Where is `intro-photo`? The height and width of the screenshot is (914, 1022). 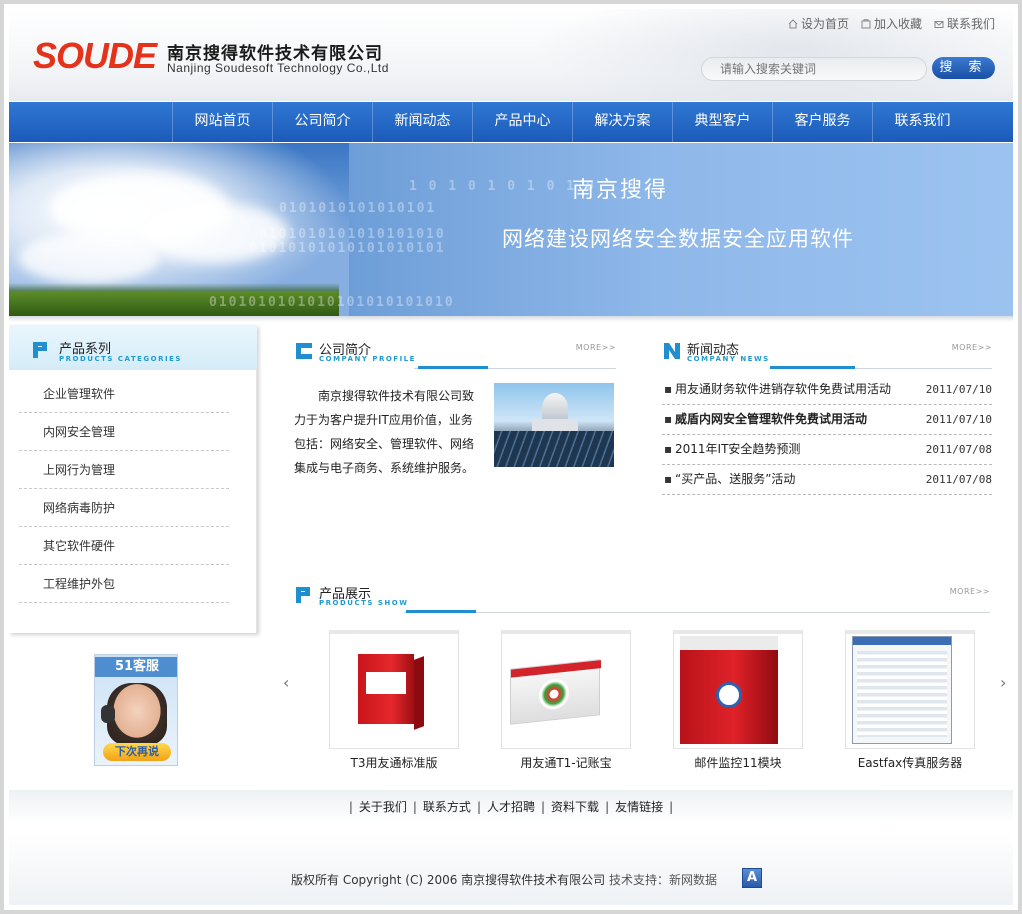
intro-photo is located at coordinates (554, 425).